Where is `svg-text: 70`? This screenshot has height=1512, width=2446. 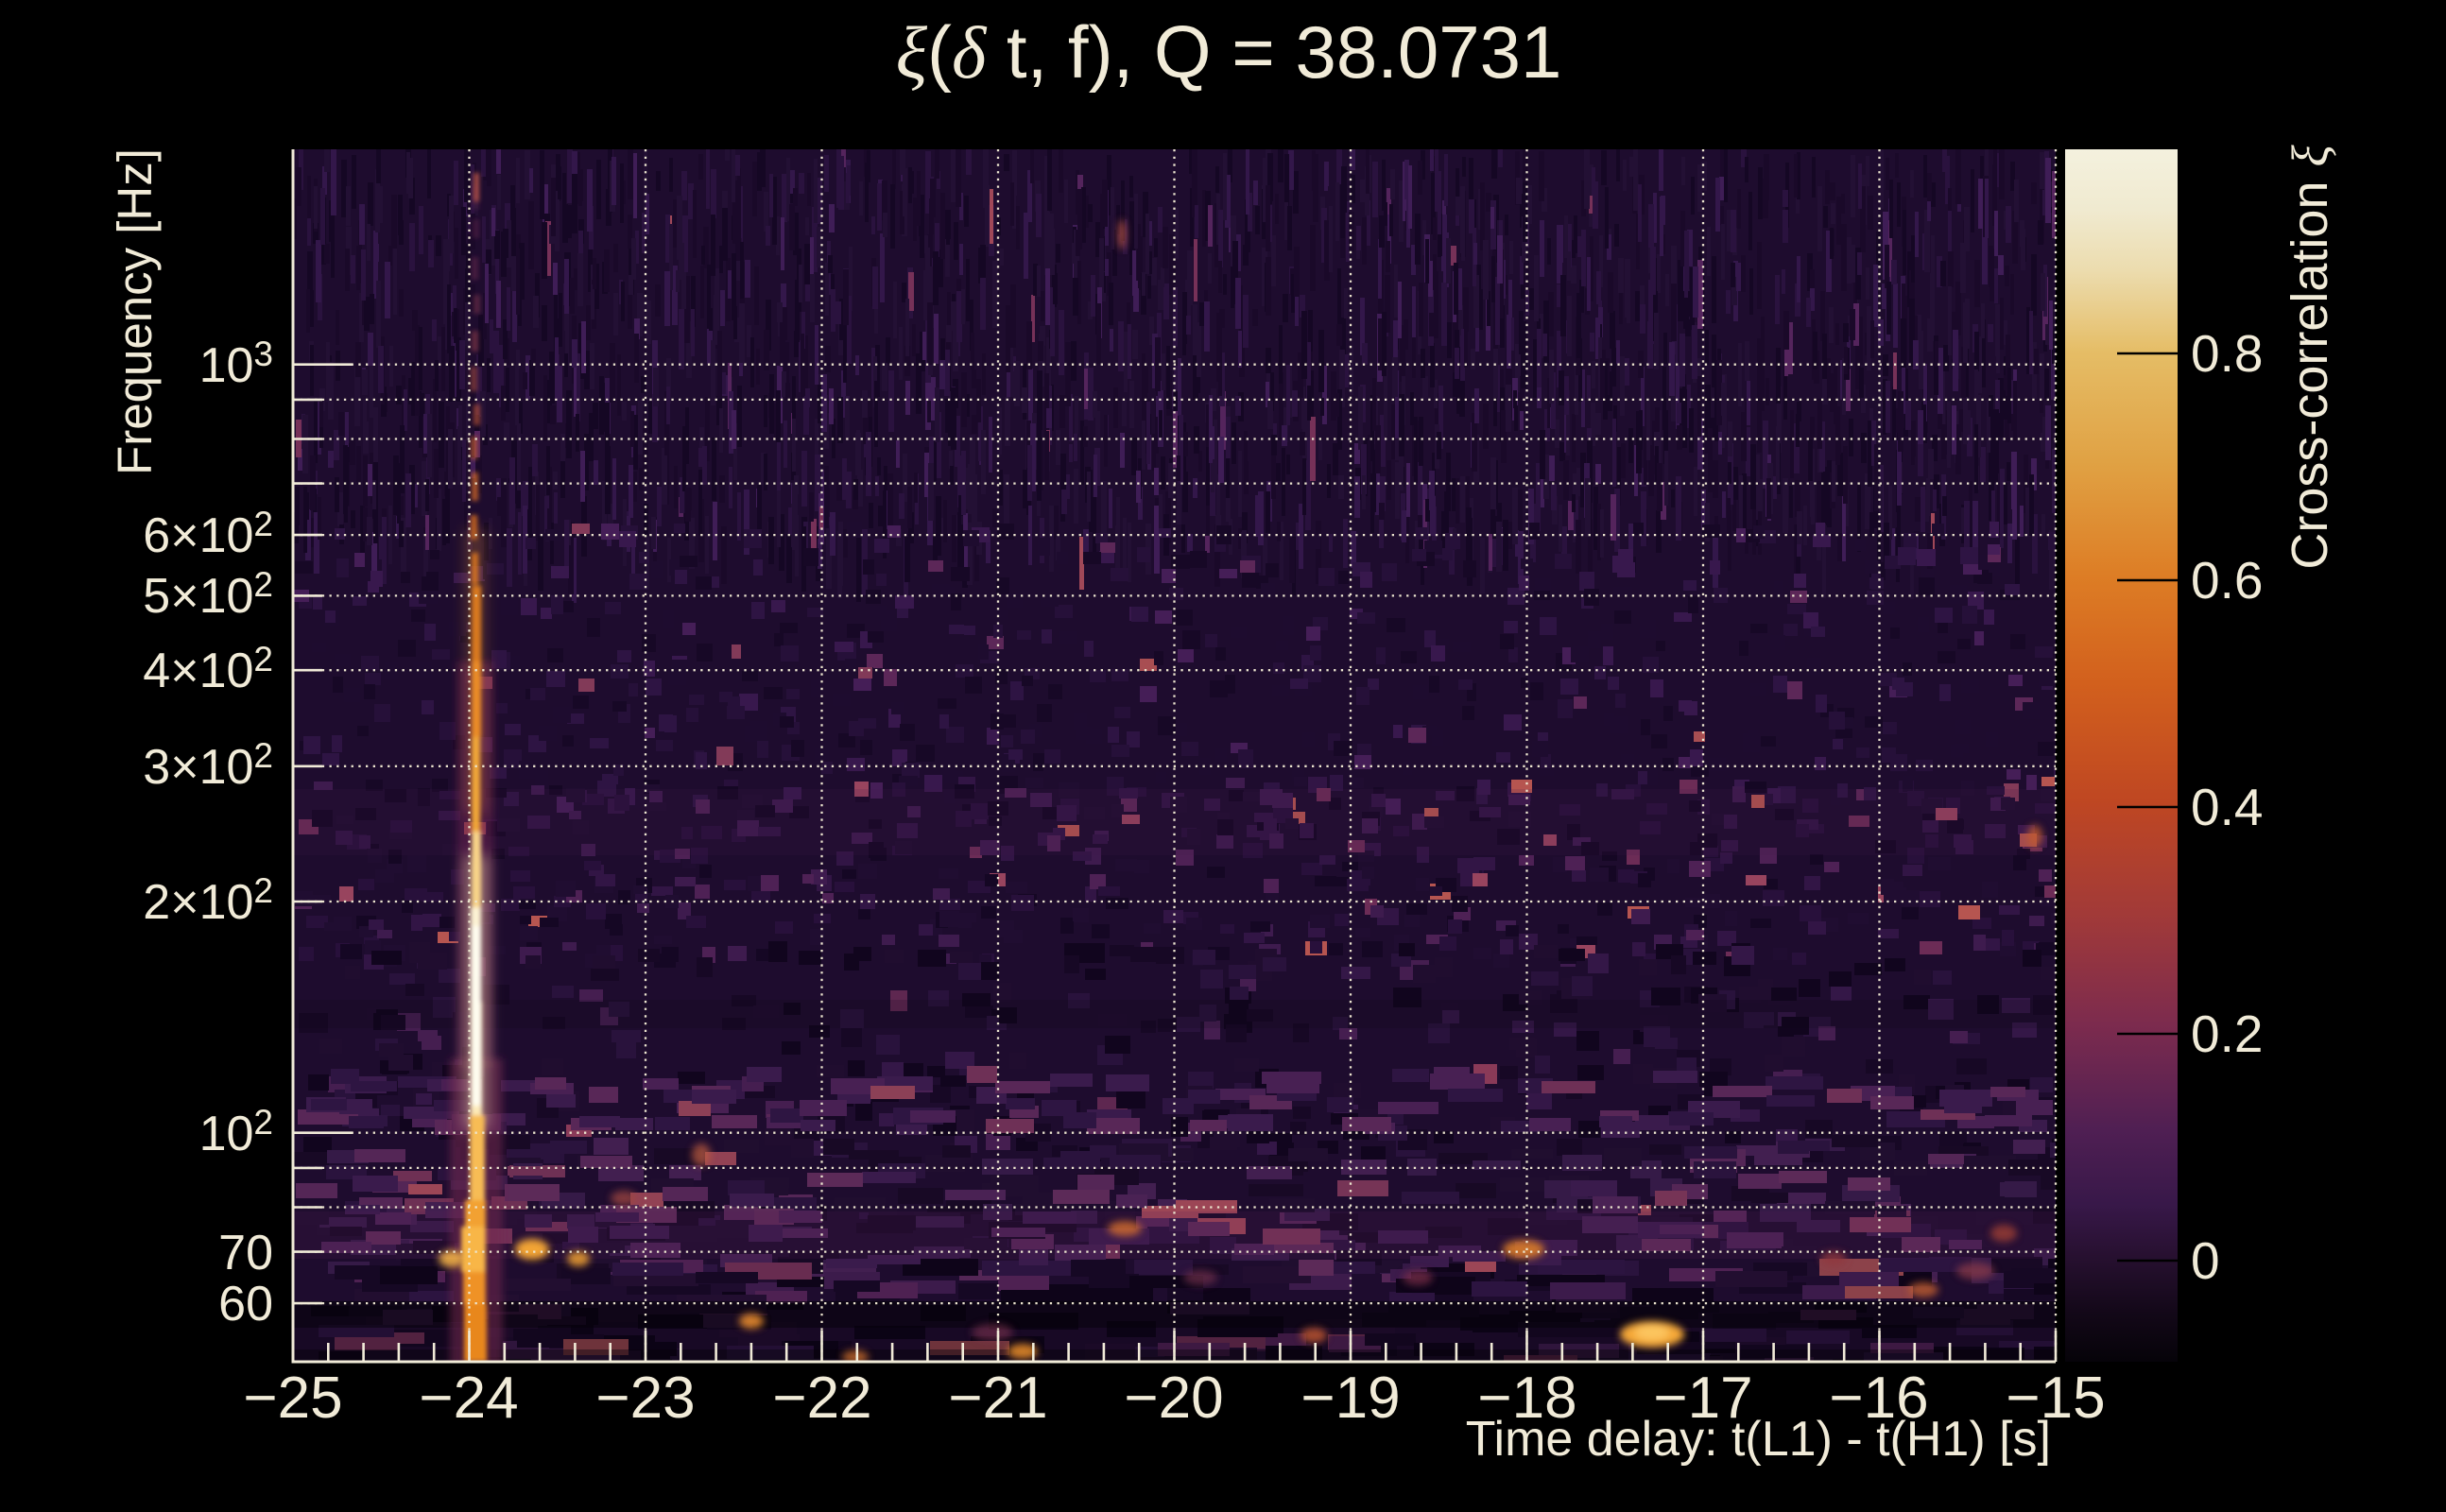
svg-text: 70 is located at coordinates (245, 1253).